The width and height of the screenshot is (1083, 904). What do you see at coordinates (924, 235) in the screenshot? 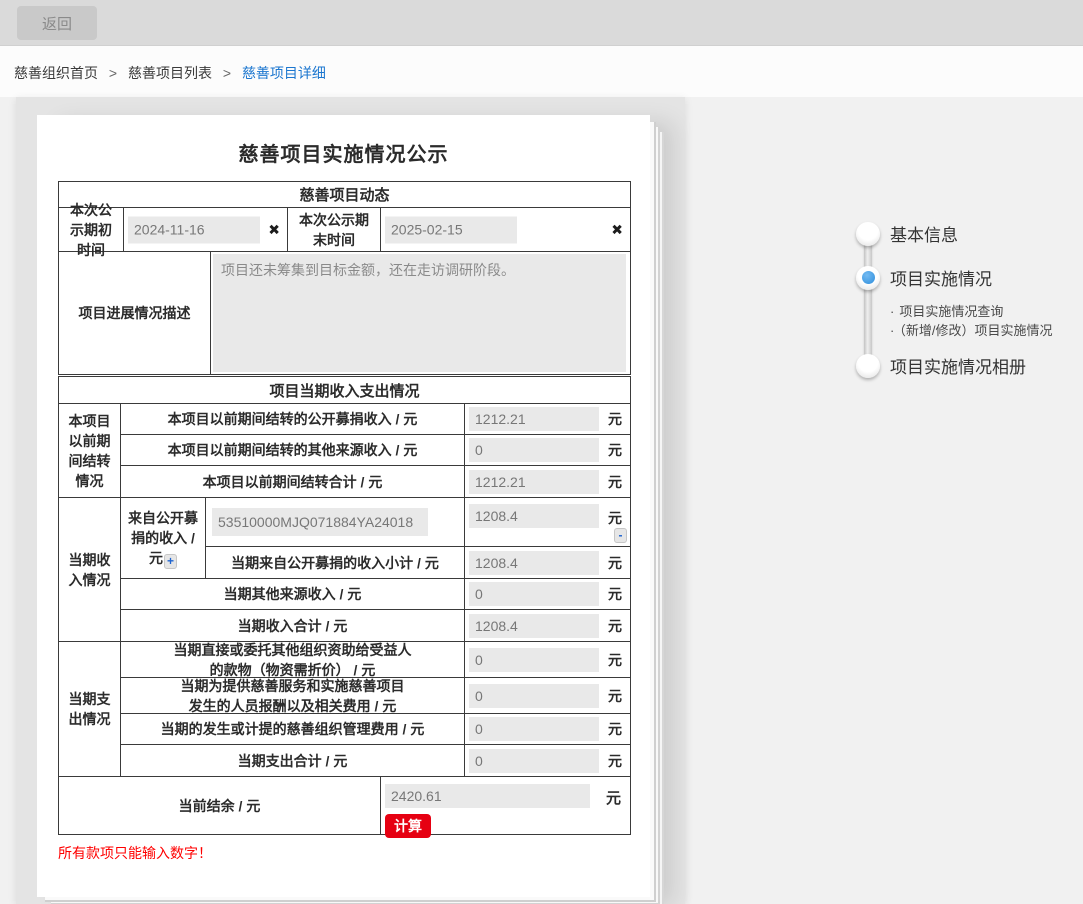
I see `stepper-item-label: 基本信息` at bounding box center [924, 235].